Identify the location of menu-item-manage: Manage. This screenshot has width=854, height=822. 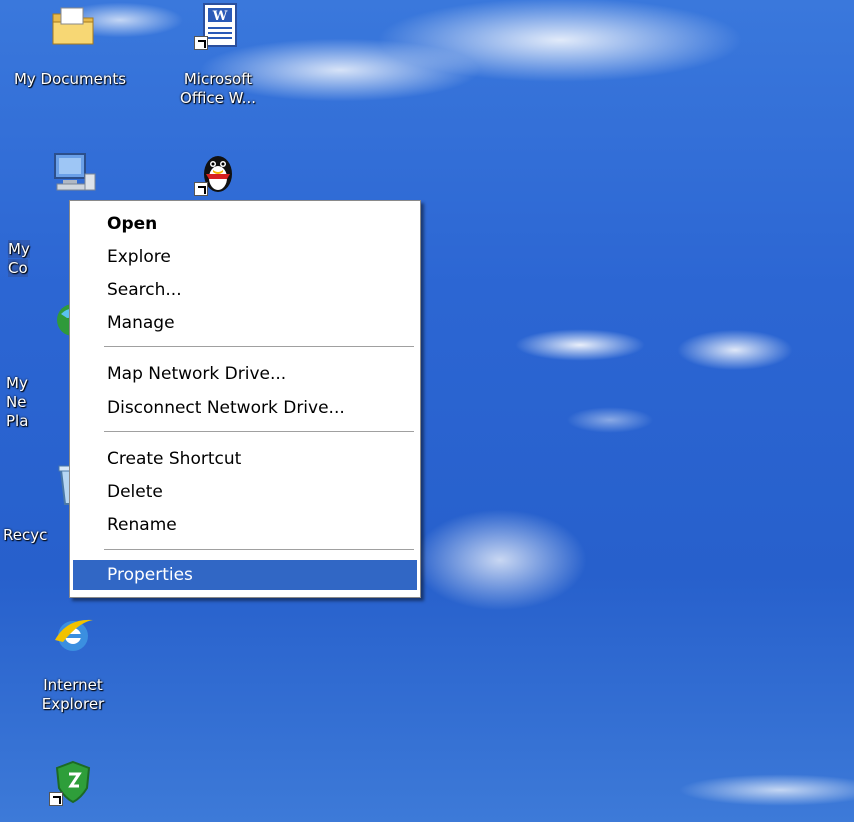
(245, 323).